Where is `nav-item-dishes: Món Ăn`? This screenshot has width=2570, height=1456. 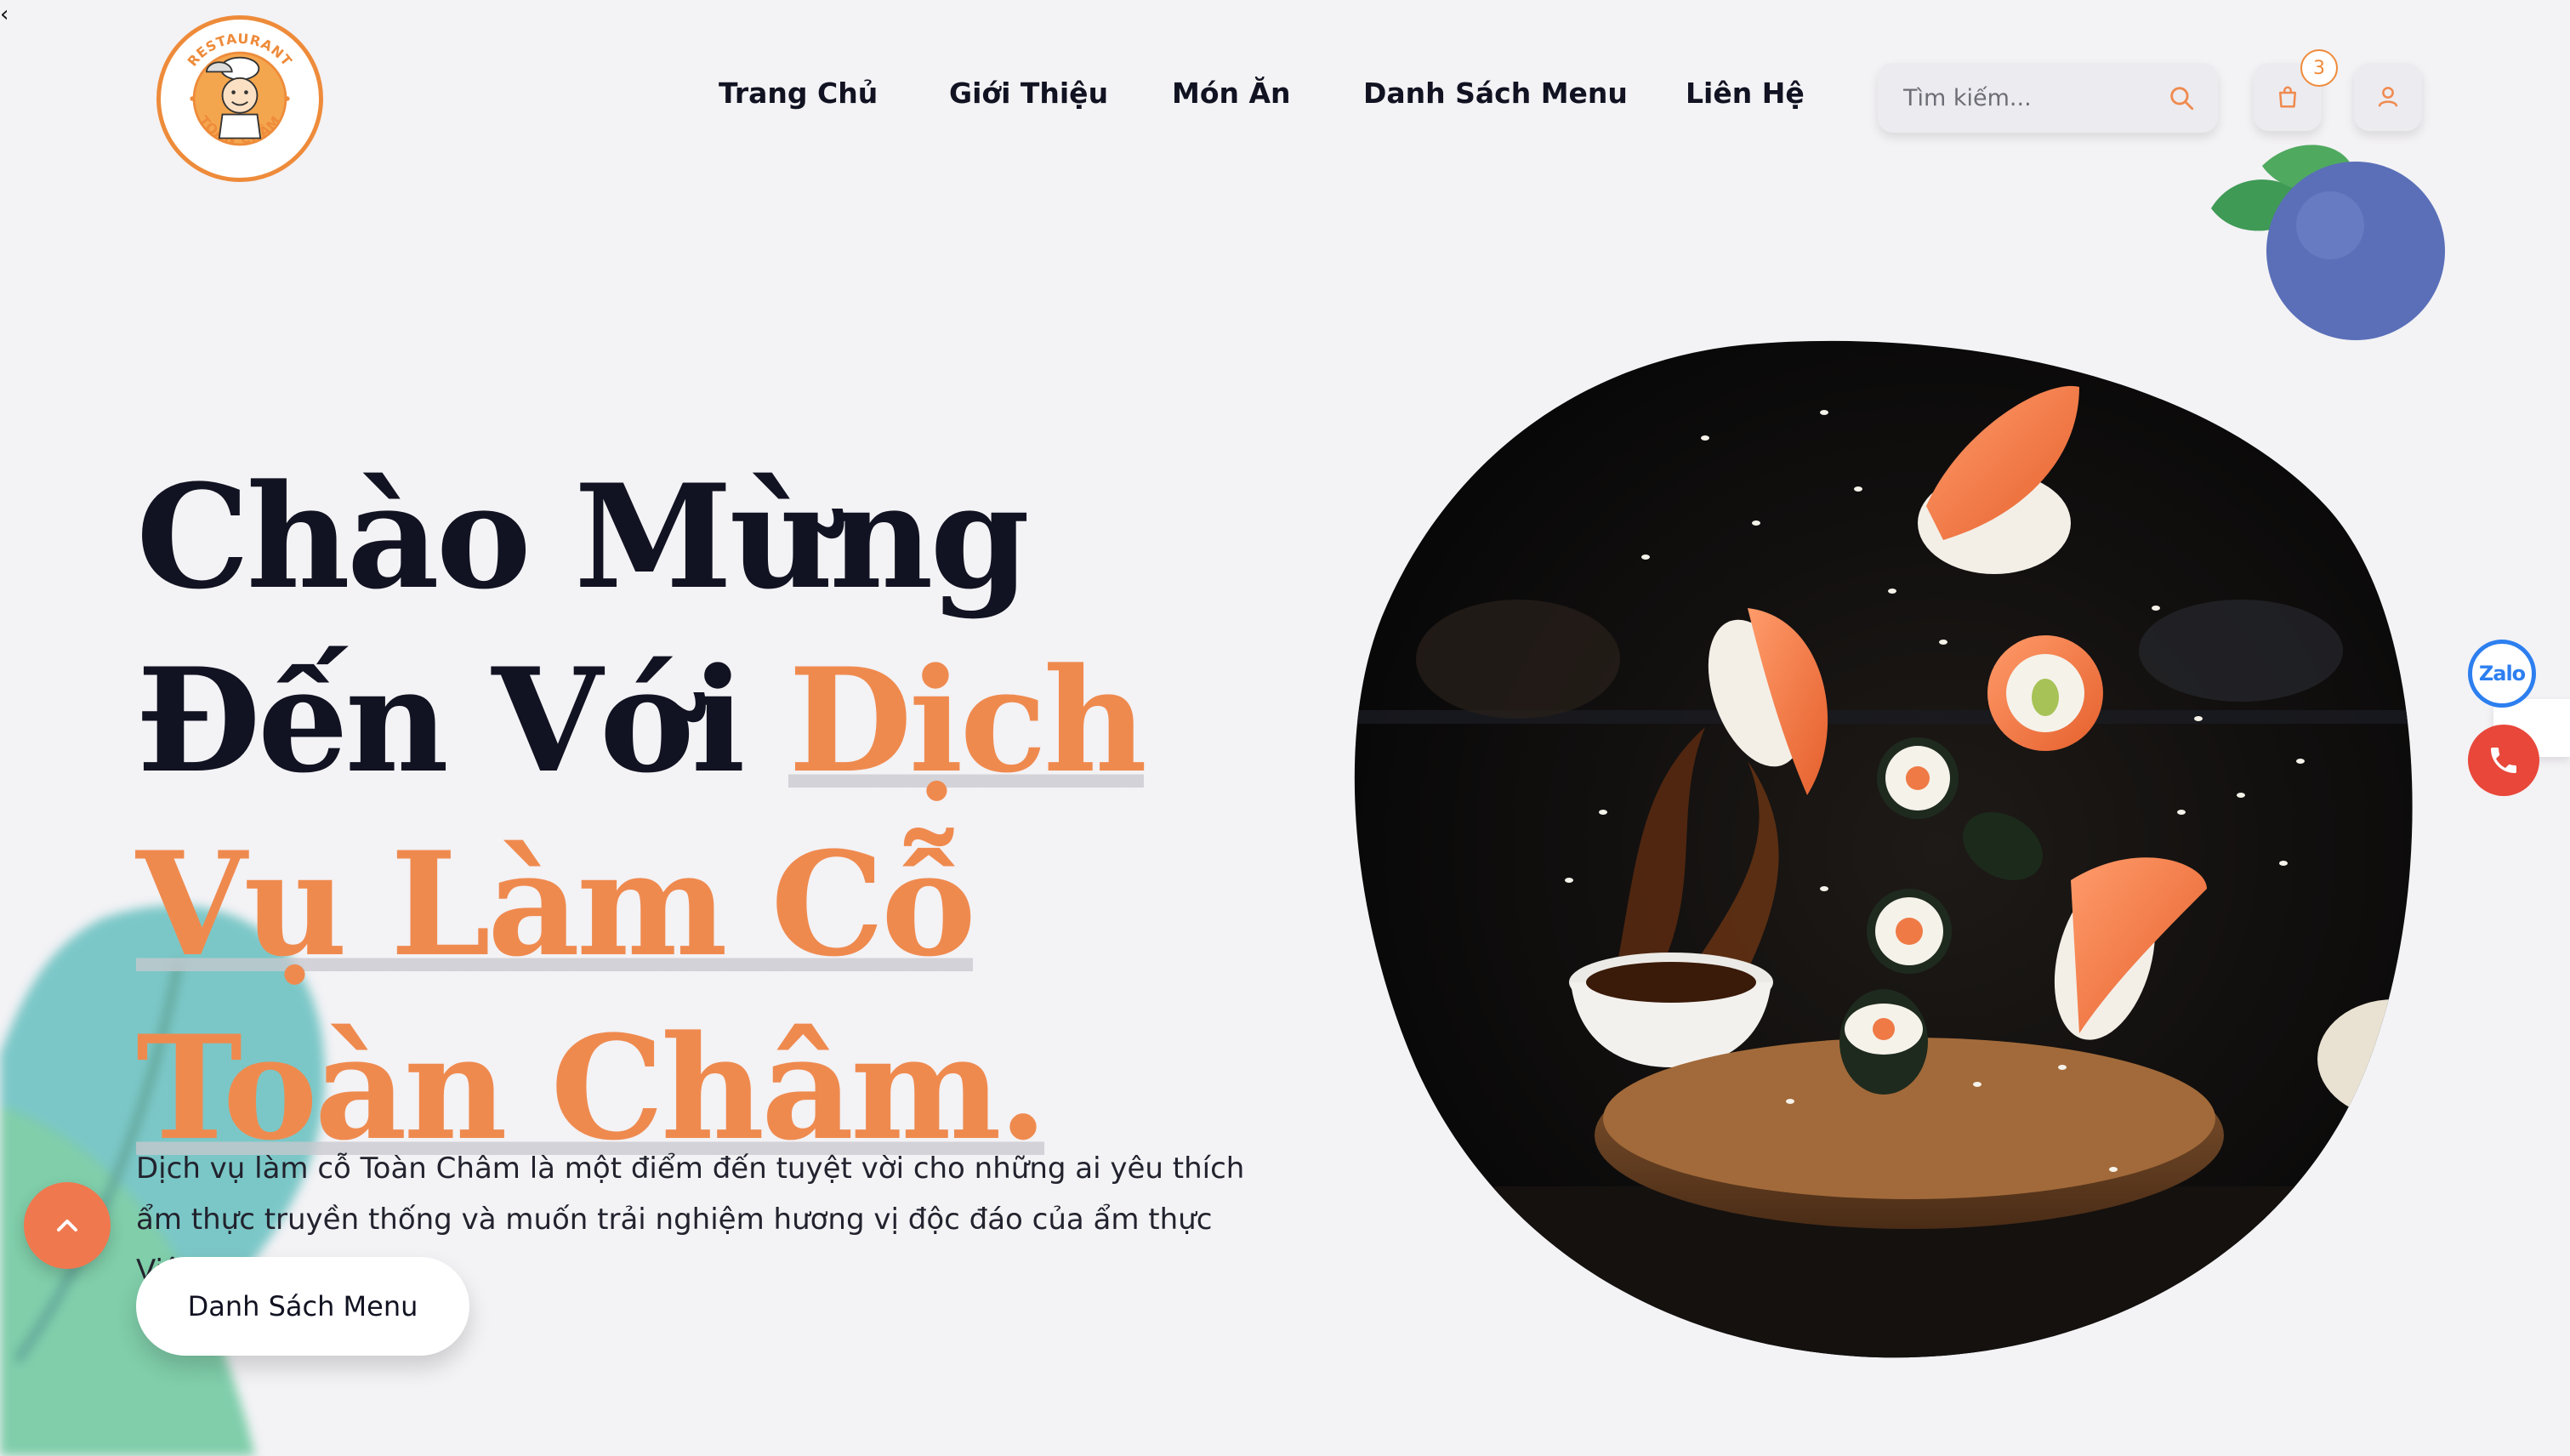 nav-item-dishes: Món Ăn is located at coordinates (1231, 93).